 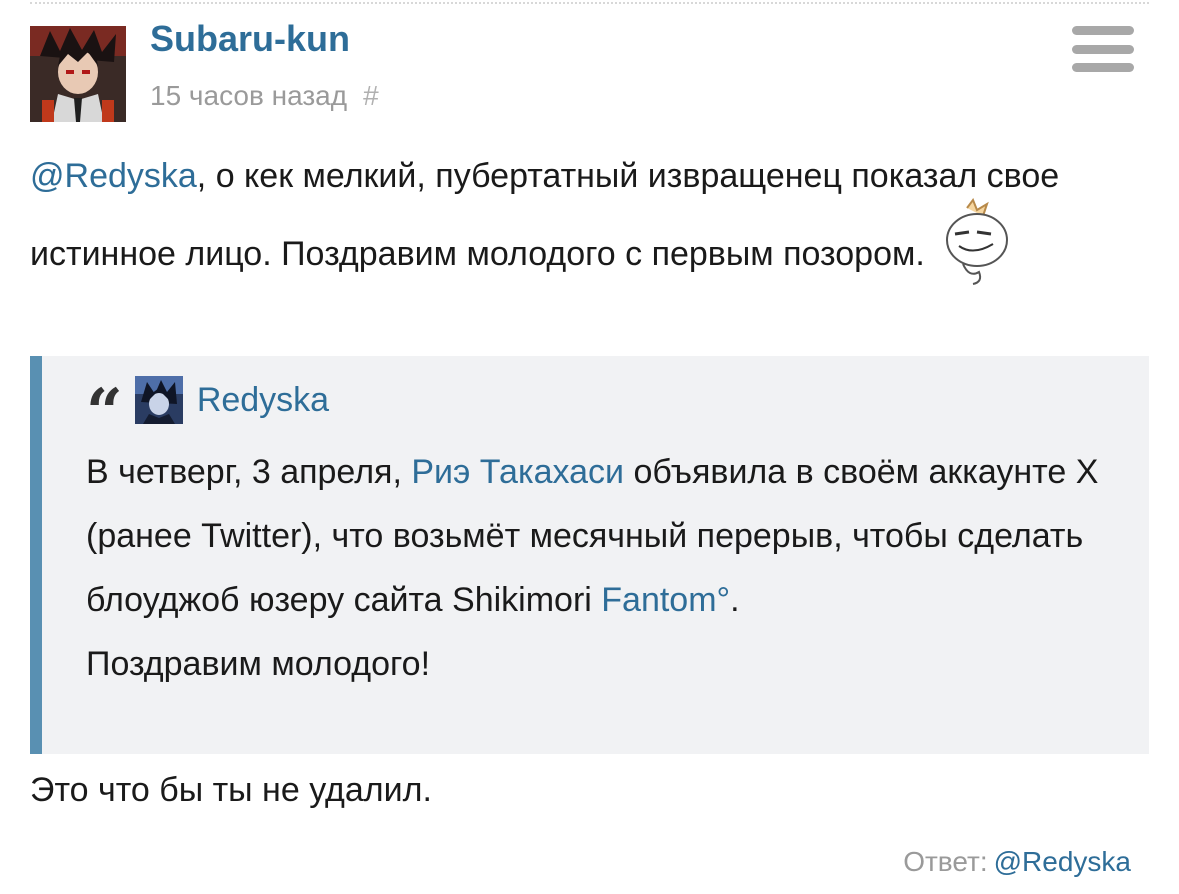 What do you see at coordinates (945, 861) in the screenshot?
I see `reply-label: Ответ:` at bounding box center [945, 861].